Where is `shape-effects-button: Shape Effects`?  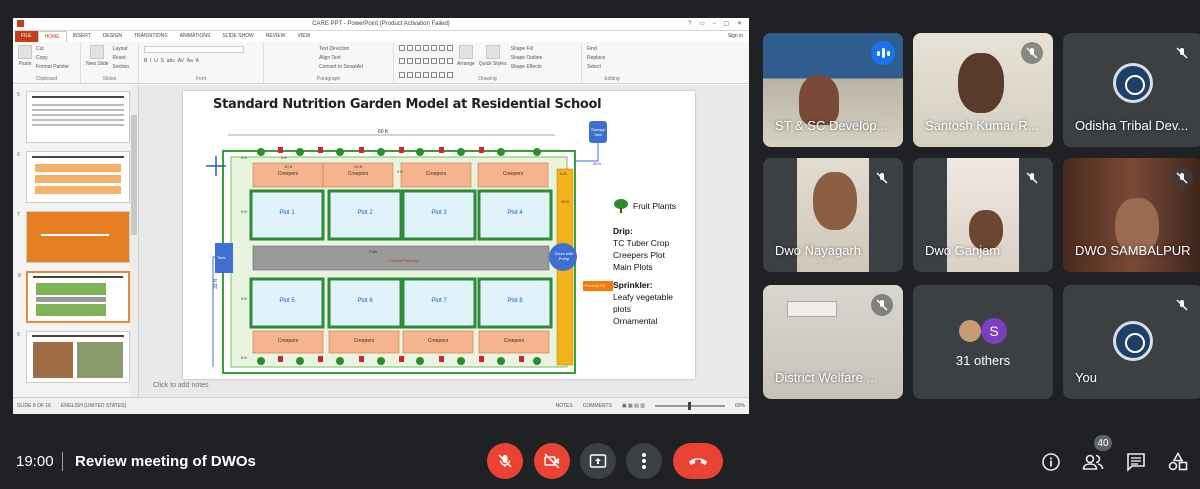 shape-effects-button: Shape Effects is located at coordinates (527, 67).